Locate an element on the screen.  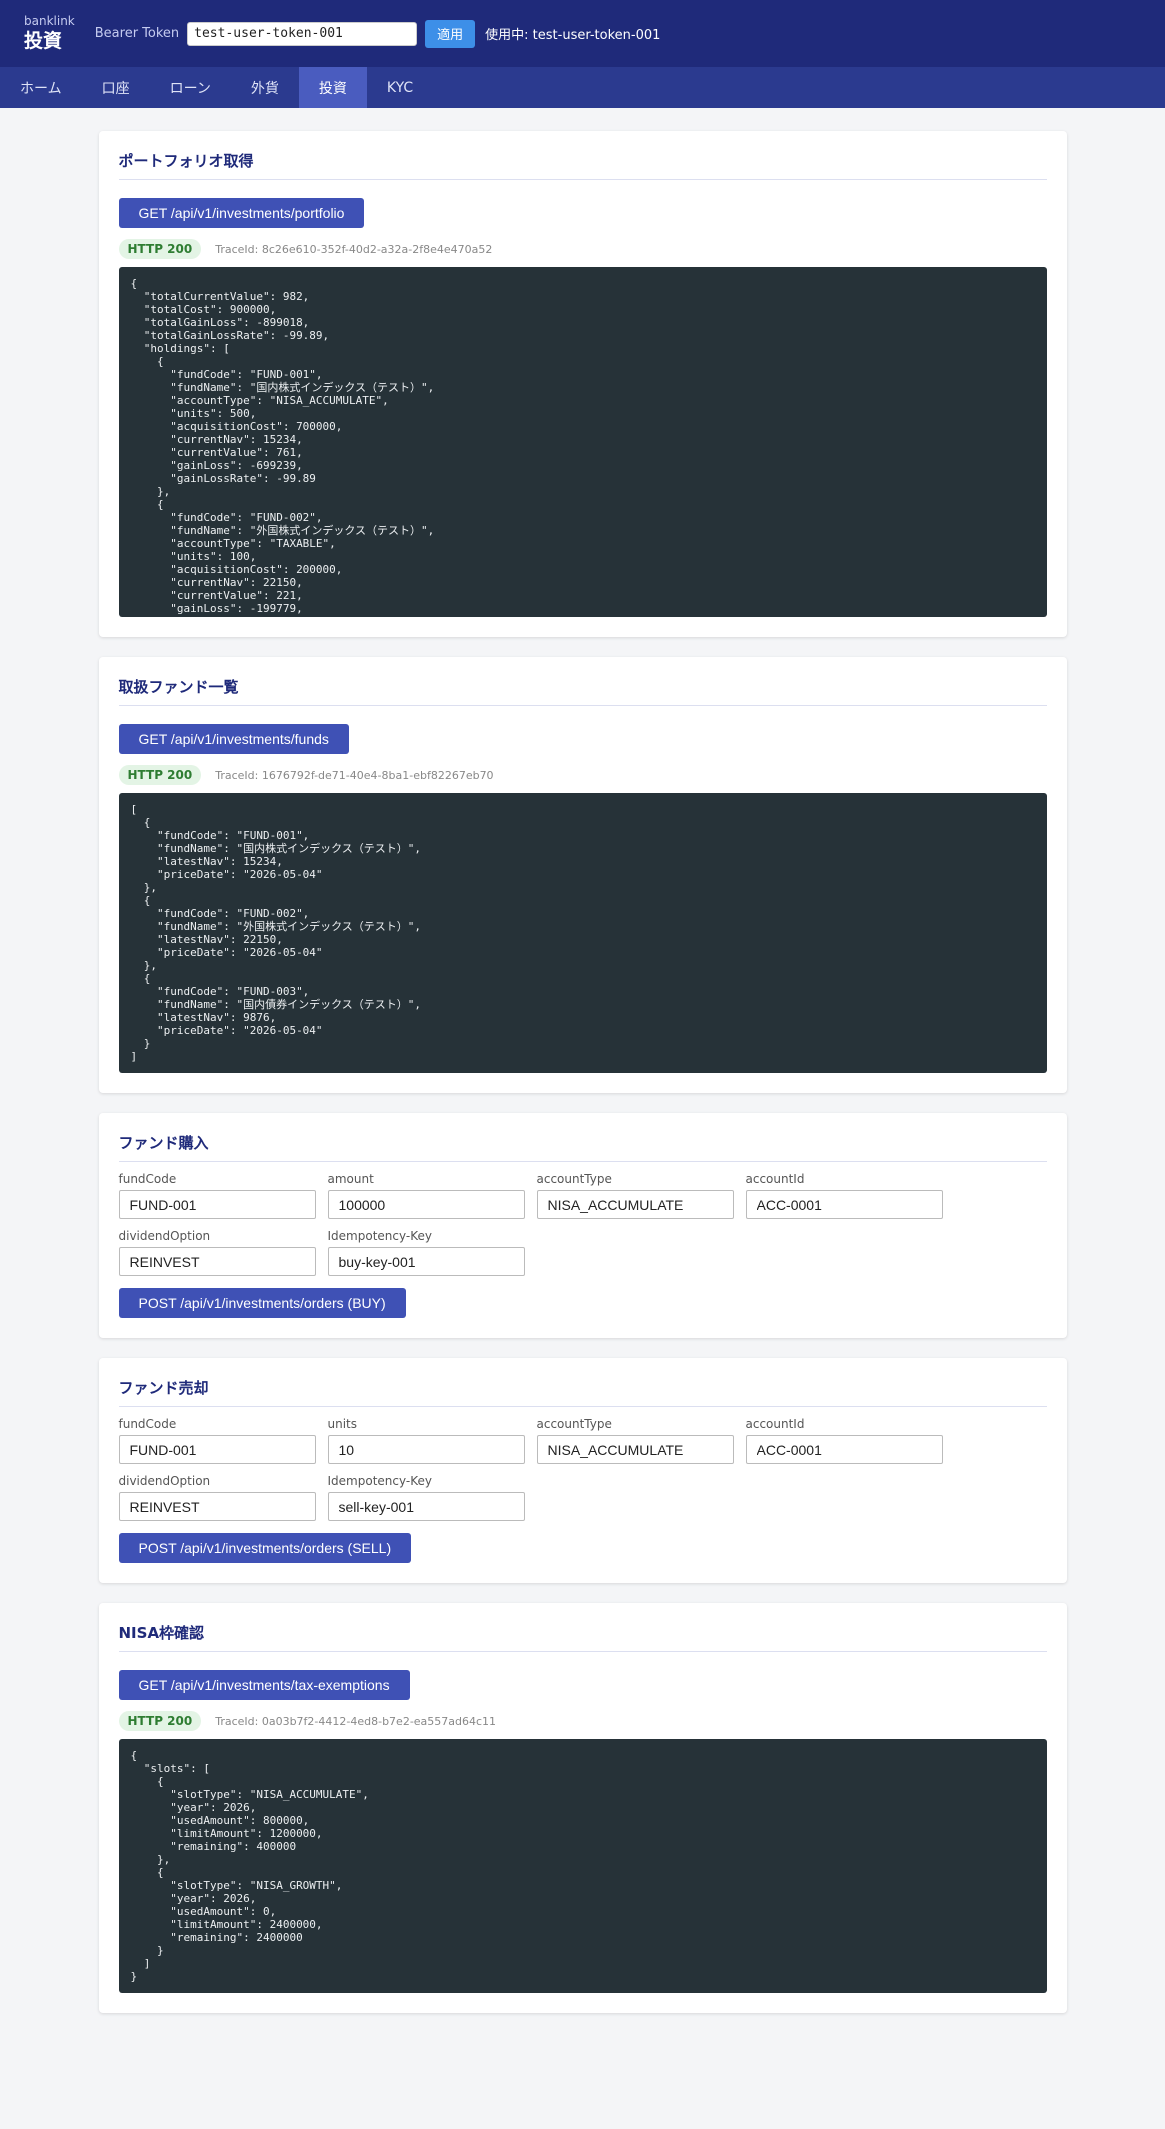
nav-item-label: 口座 is located at coordinates (115, 88).